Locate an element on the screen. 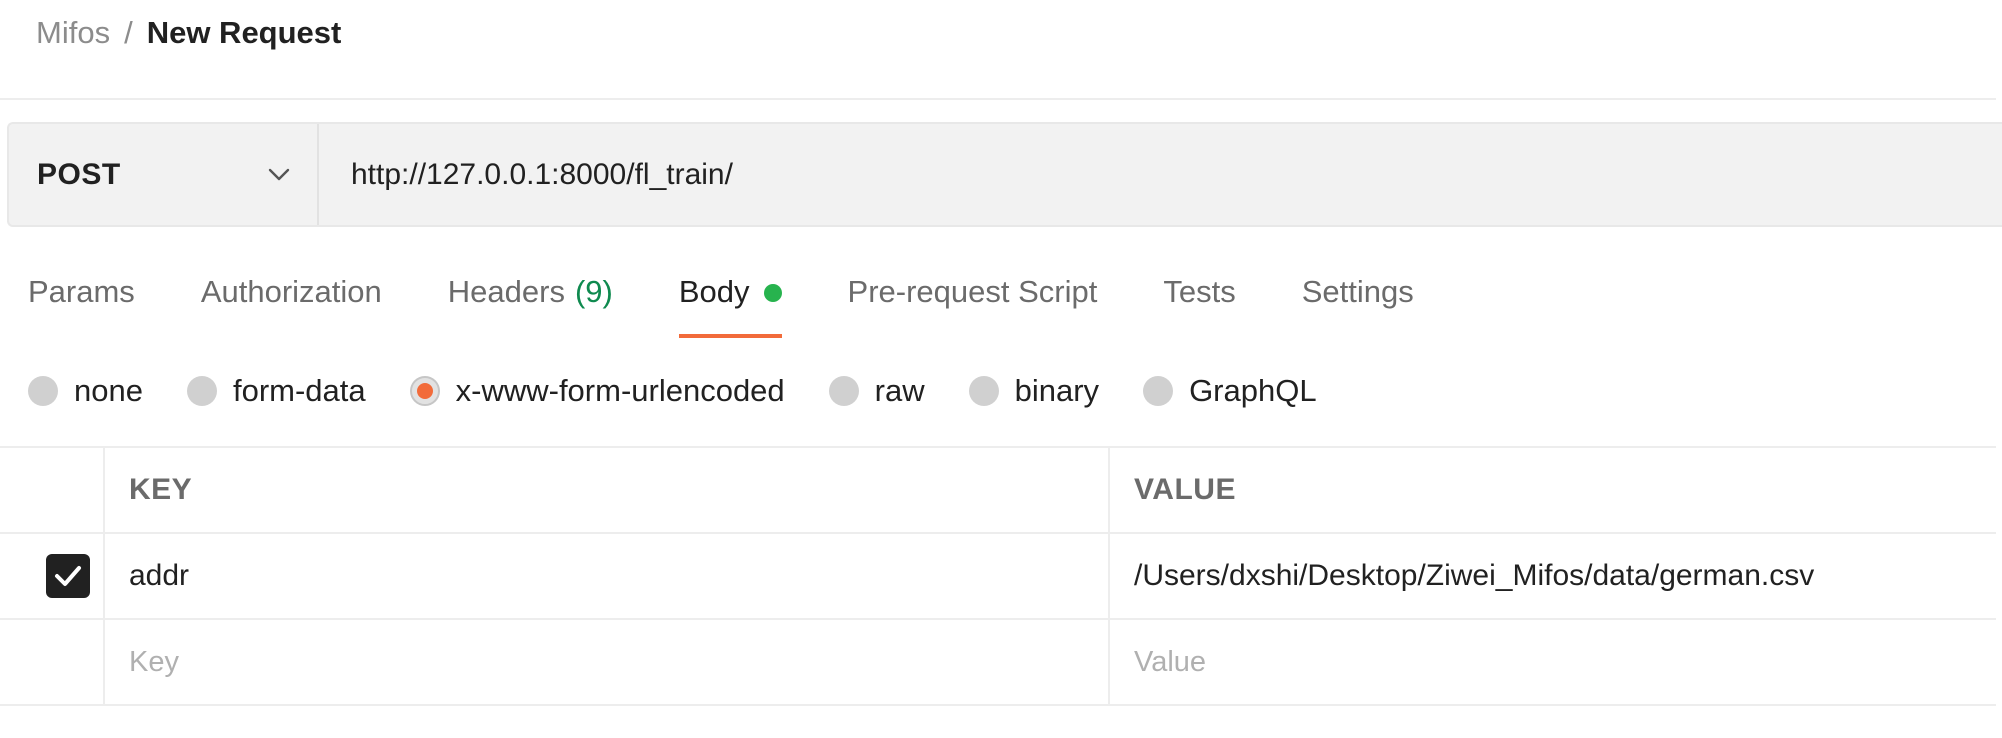  tab-authorization: Authorization is located at coordinates (291, 300).